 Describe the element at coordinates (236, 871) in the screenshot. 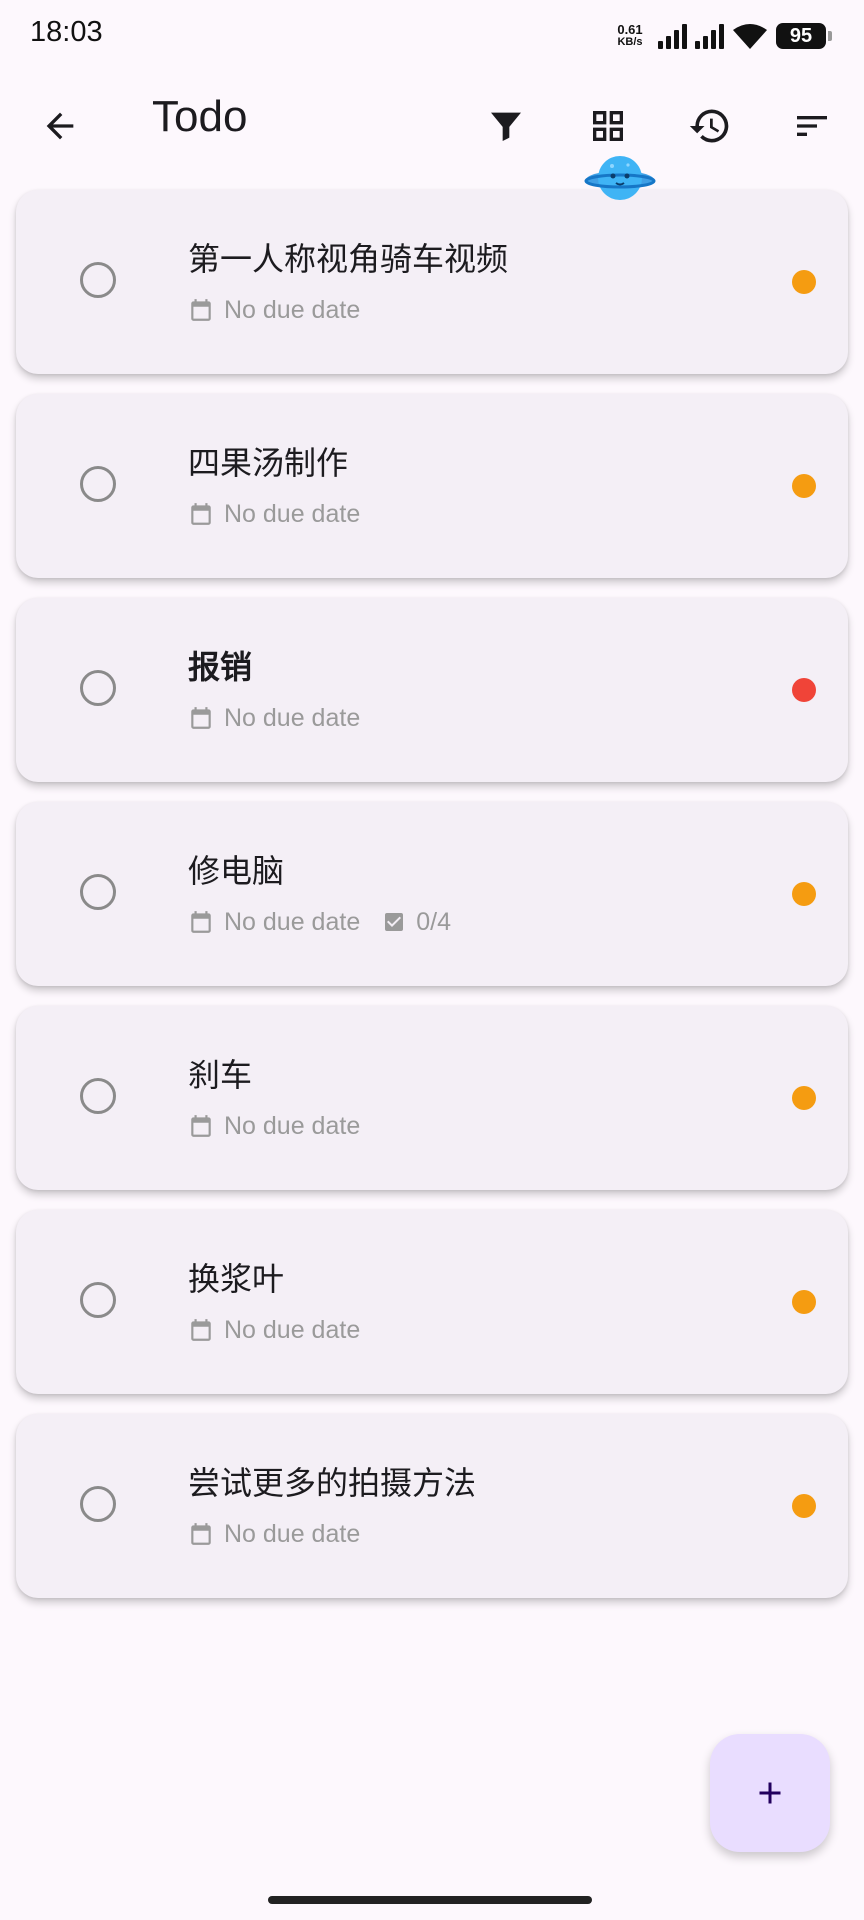

I see `todo-title: 修电脑` at that location.